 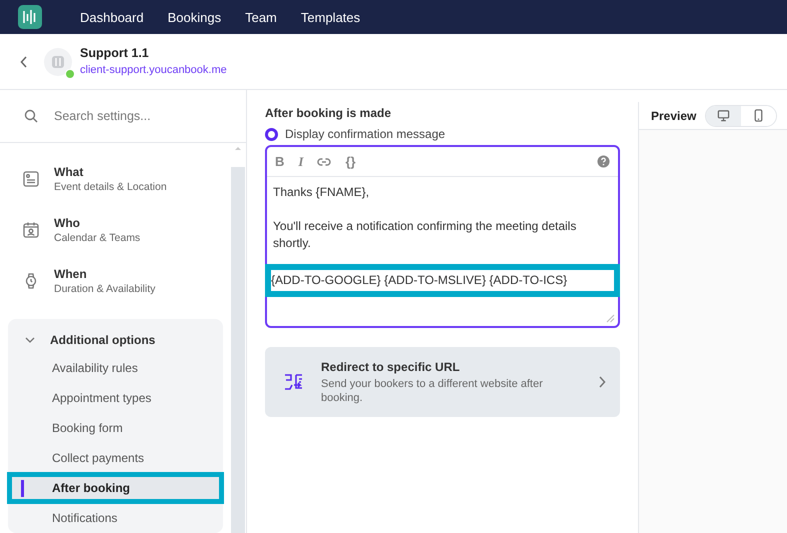 I want to click on message-paragraph: Thanks {FNAME},, so click(x=321, y=192).